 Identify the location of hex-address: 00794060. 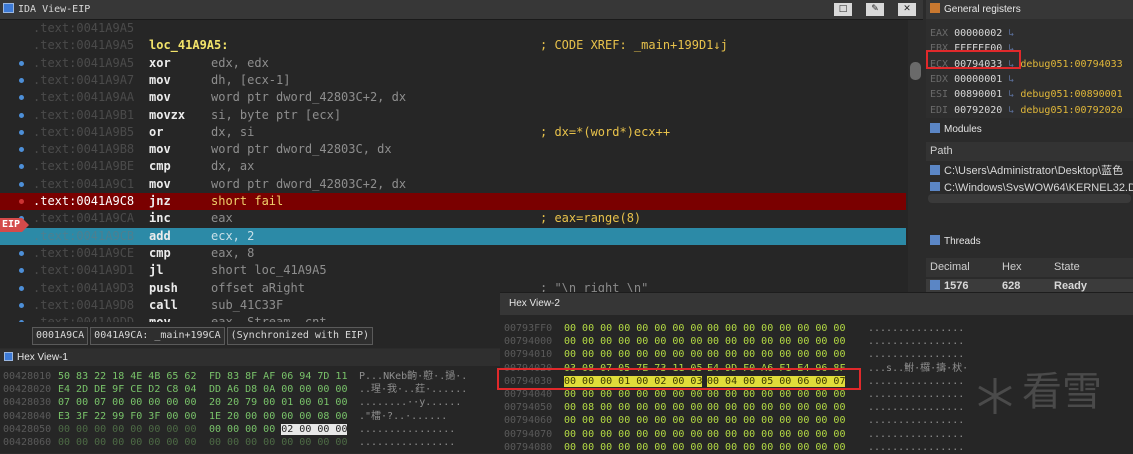
(528, 420).